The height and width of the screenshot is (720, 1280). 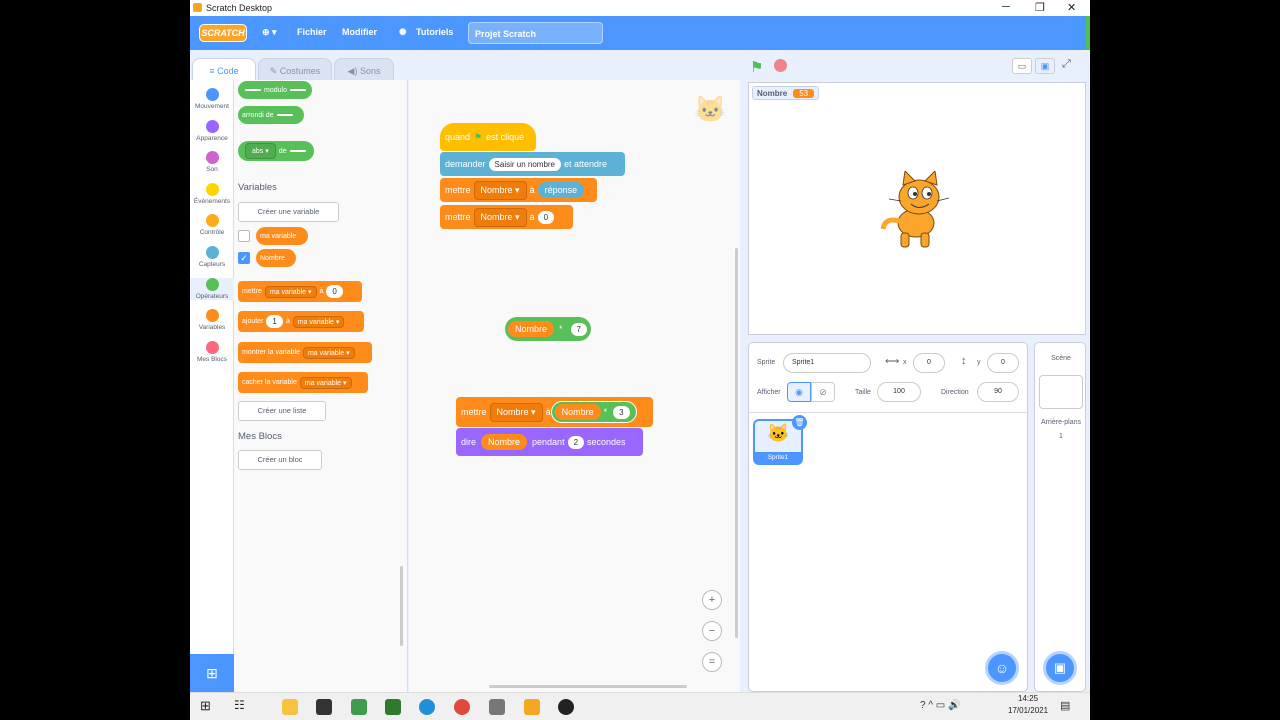 I want to click on fullscreen-icon: ⤢, so click(x=1066, y=64).